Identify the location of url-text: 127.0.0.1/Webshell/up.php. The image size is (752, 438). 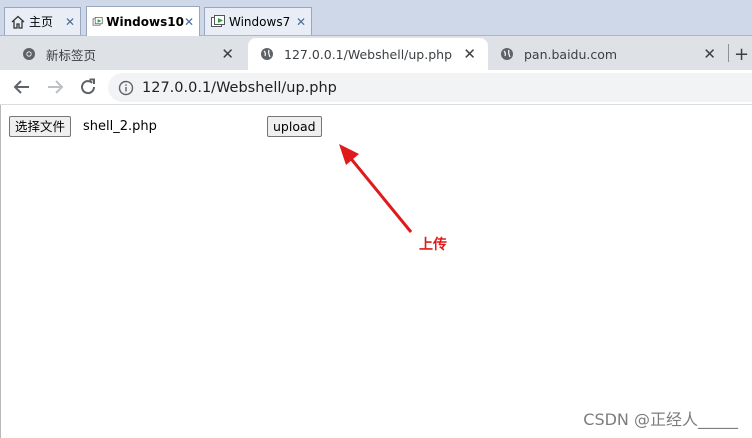
(239, 87).